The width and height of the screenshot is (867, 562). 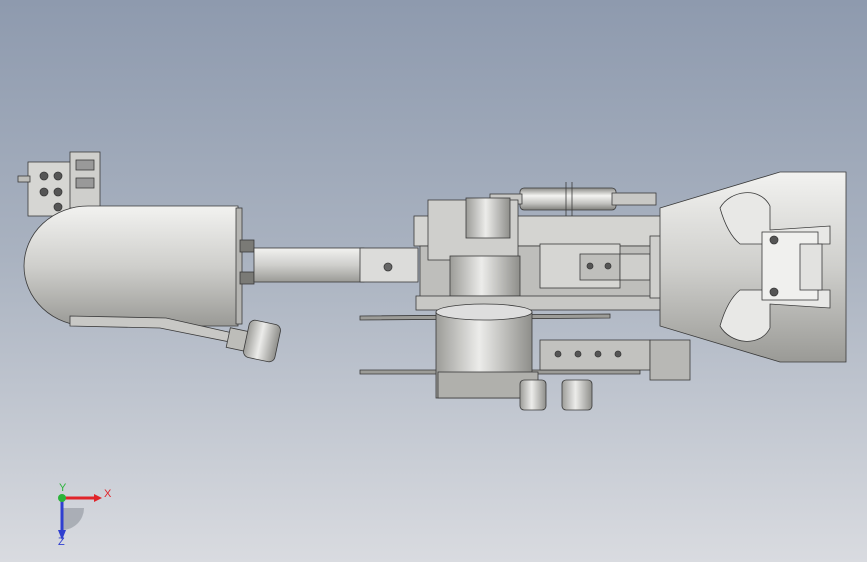 I want to click on gripper-jaw, so click(x=753, y=267).